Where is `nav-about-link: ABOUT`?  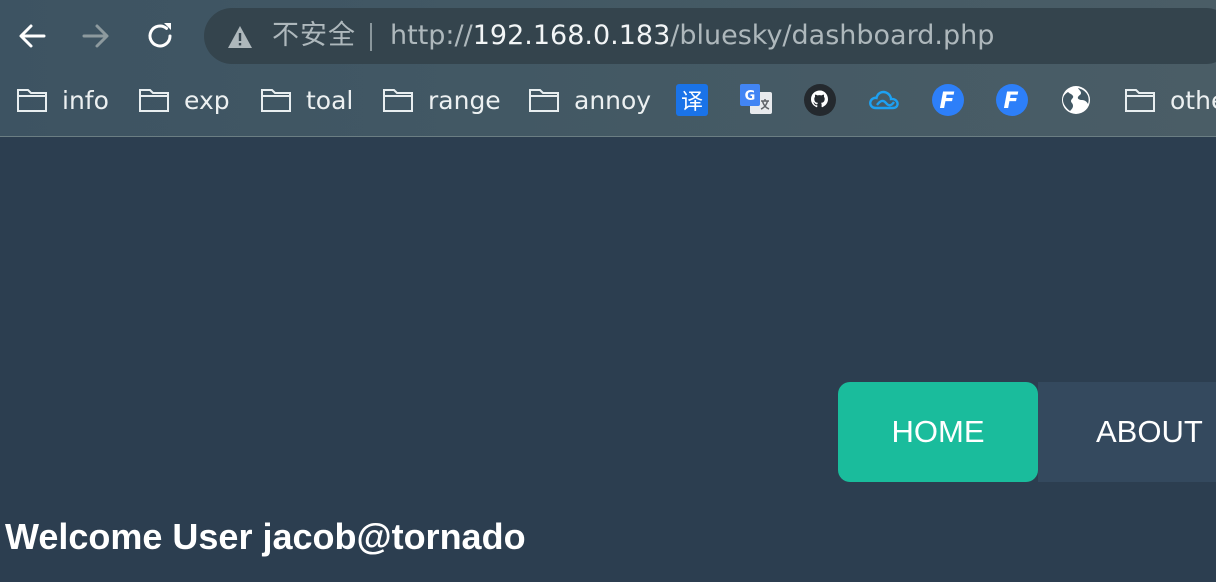
nav-about-link: ABOUT is located at coordinates (1127, 432).